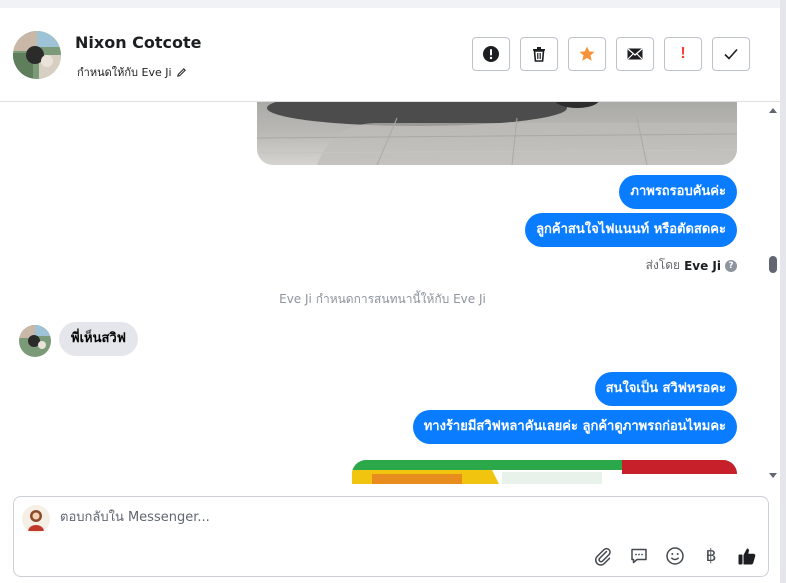 Image resolution: width=786 pixels, height=583 pixels. What do you see at coordinates (631, 230) in the screenshot?
I see `outgoing-message: ลูกค้าสนใจไฟแนนท์ หรือตัดสดคะ` at bounding box center [631, 230].